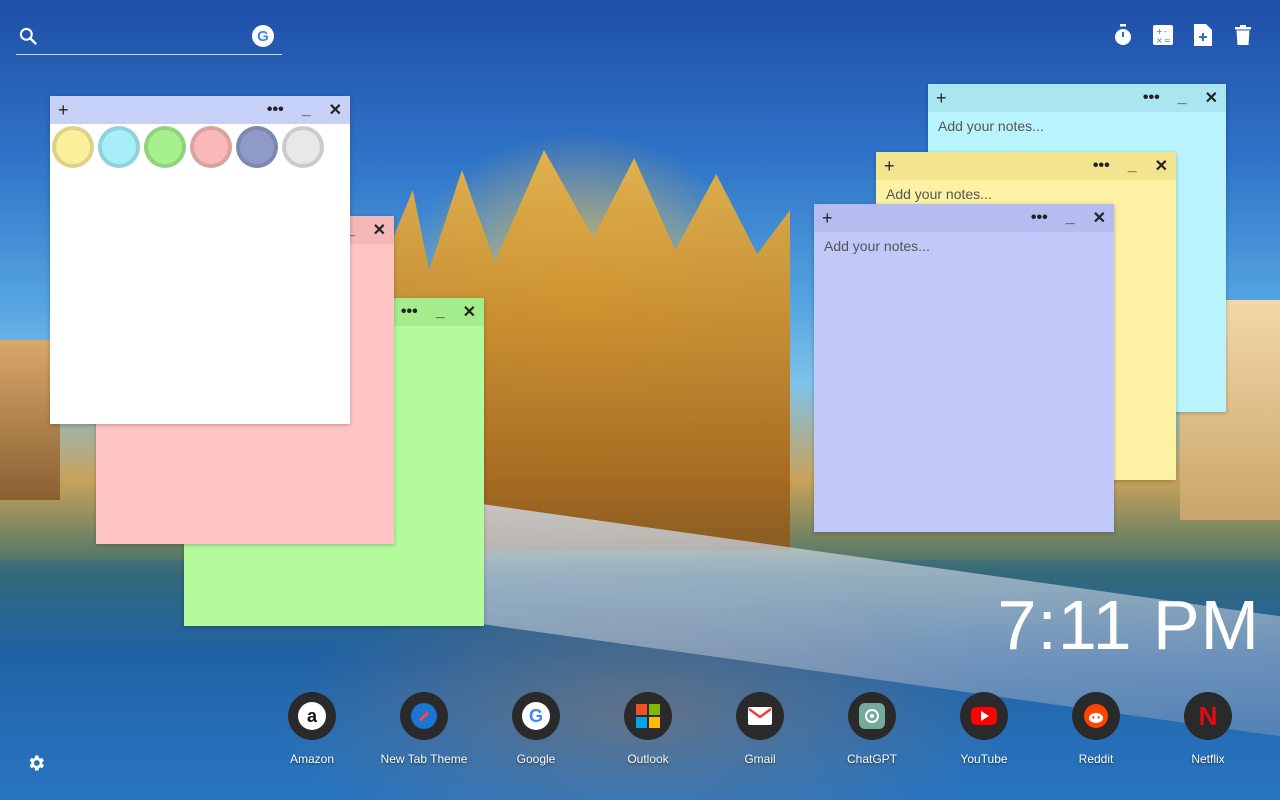 The height and width of the screenshot is (800, 1280). Describe the element at coordinates (871, 759) in the screenshot. I see `shortcut-label: ChatGPT` at that location.